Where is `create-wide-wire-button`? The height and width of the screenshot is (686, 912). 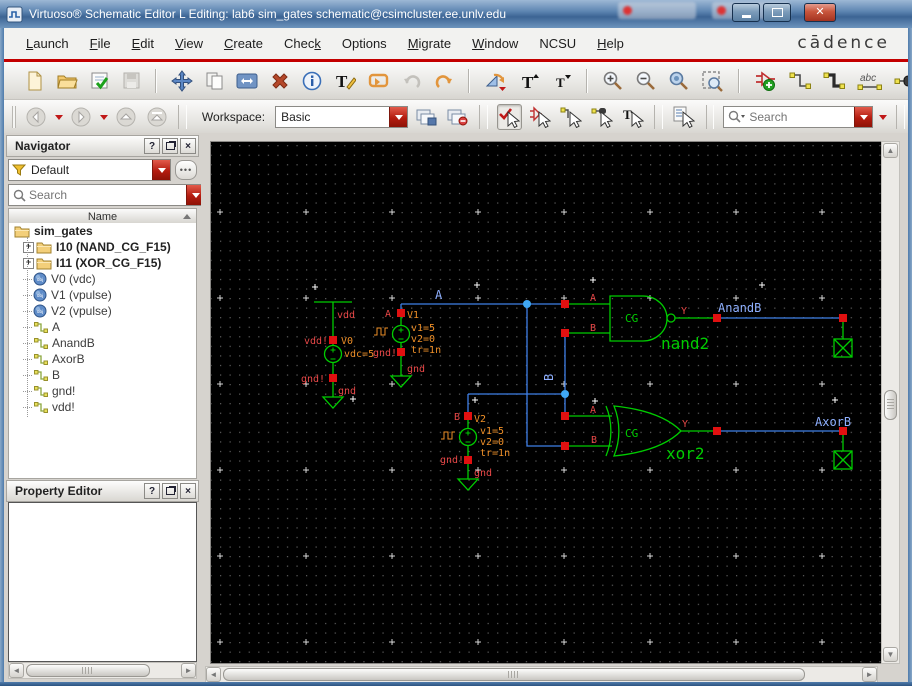
create-wide-wire-button is located at coordinates (834, 81).